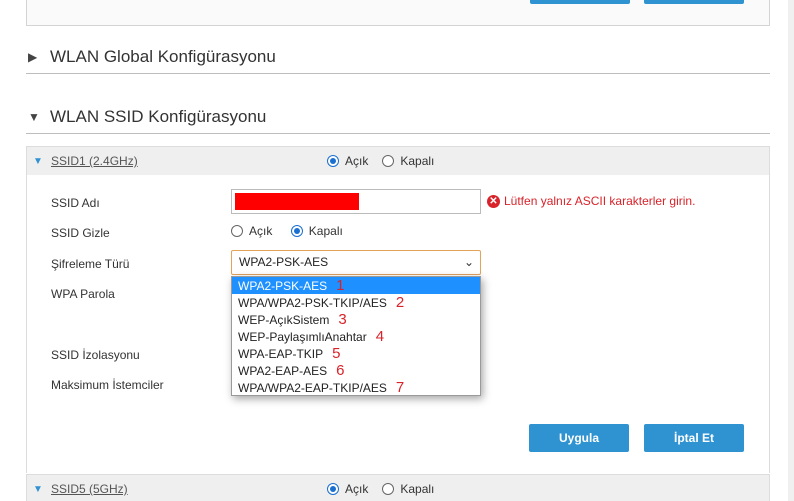 The image size is (794, 501). Describe the element at coordinates (33, 56) in the screenshot. I see `expand-triangle-icon: ▶` at that location.